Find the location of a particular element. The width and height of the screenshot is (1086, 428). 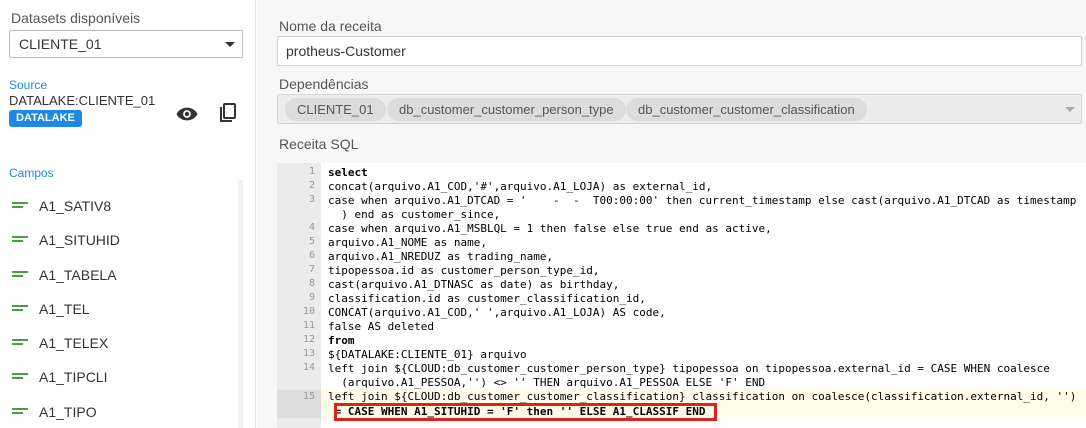

code-line: false AS deleted is located at coordinates (381, 326).